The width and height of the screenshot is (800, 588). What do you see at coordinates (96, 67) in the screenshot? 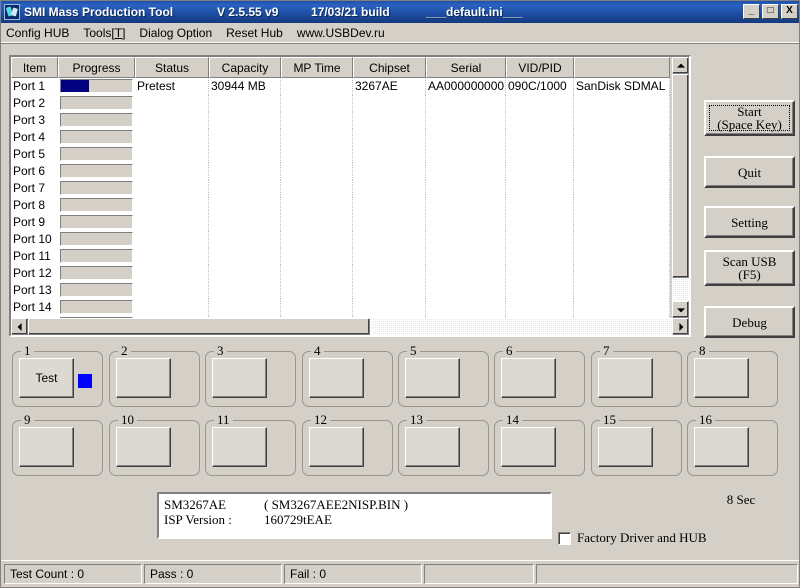
I see `column-header-progress: Progress` at bounding box center [96, 67].